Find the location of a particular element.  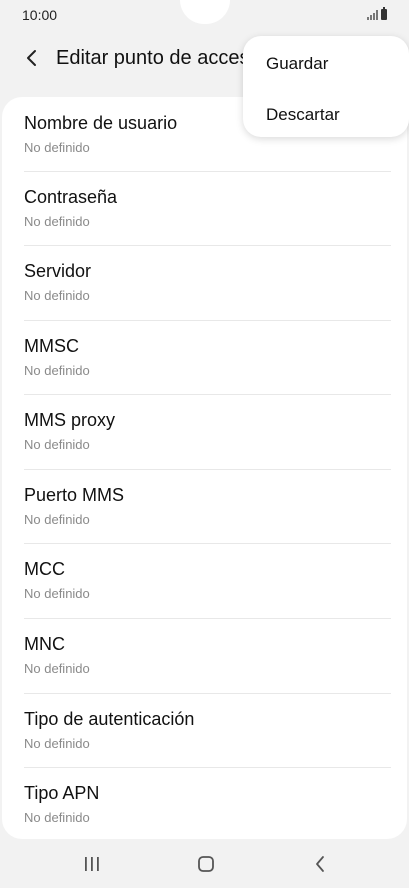

menu-item-save: Guardar is located at coordinates (326, 62).